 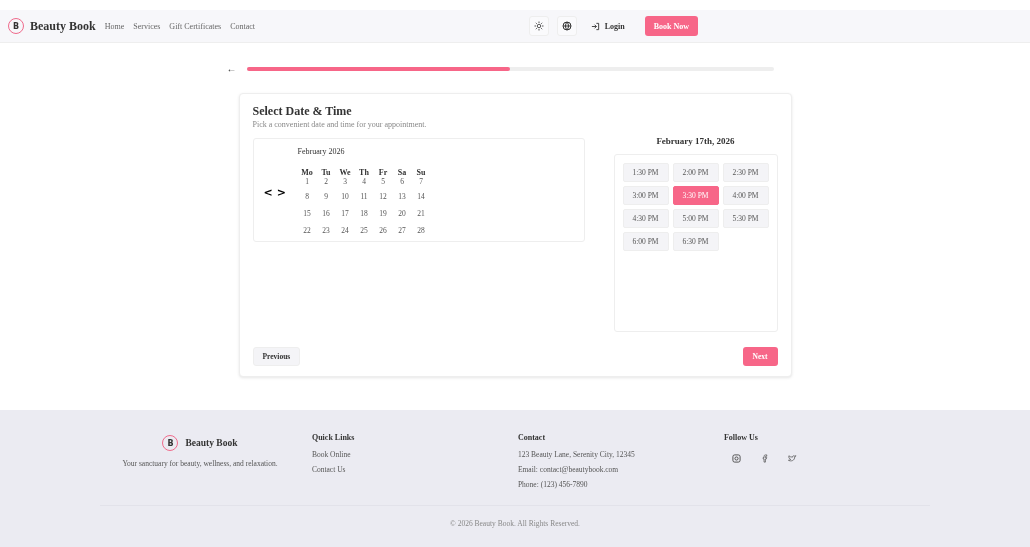 What do you see at coordinates (792, 458) in the screenshot?
I see `twitter-icon` at bounding box center [792, 458].